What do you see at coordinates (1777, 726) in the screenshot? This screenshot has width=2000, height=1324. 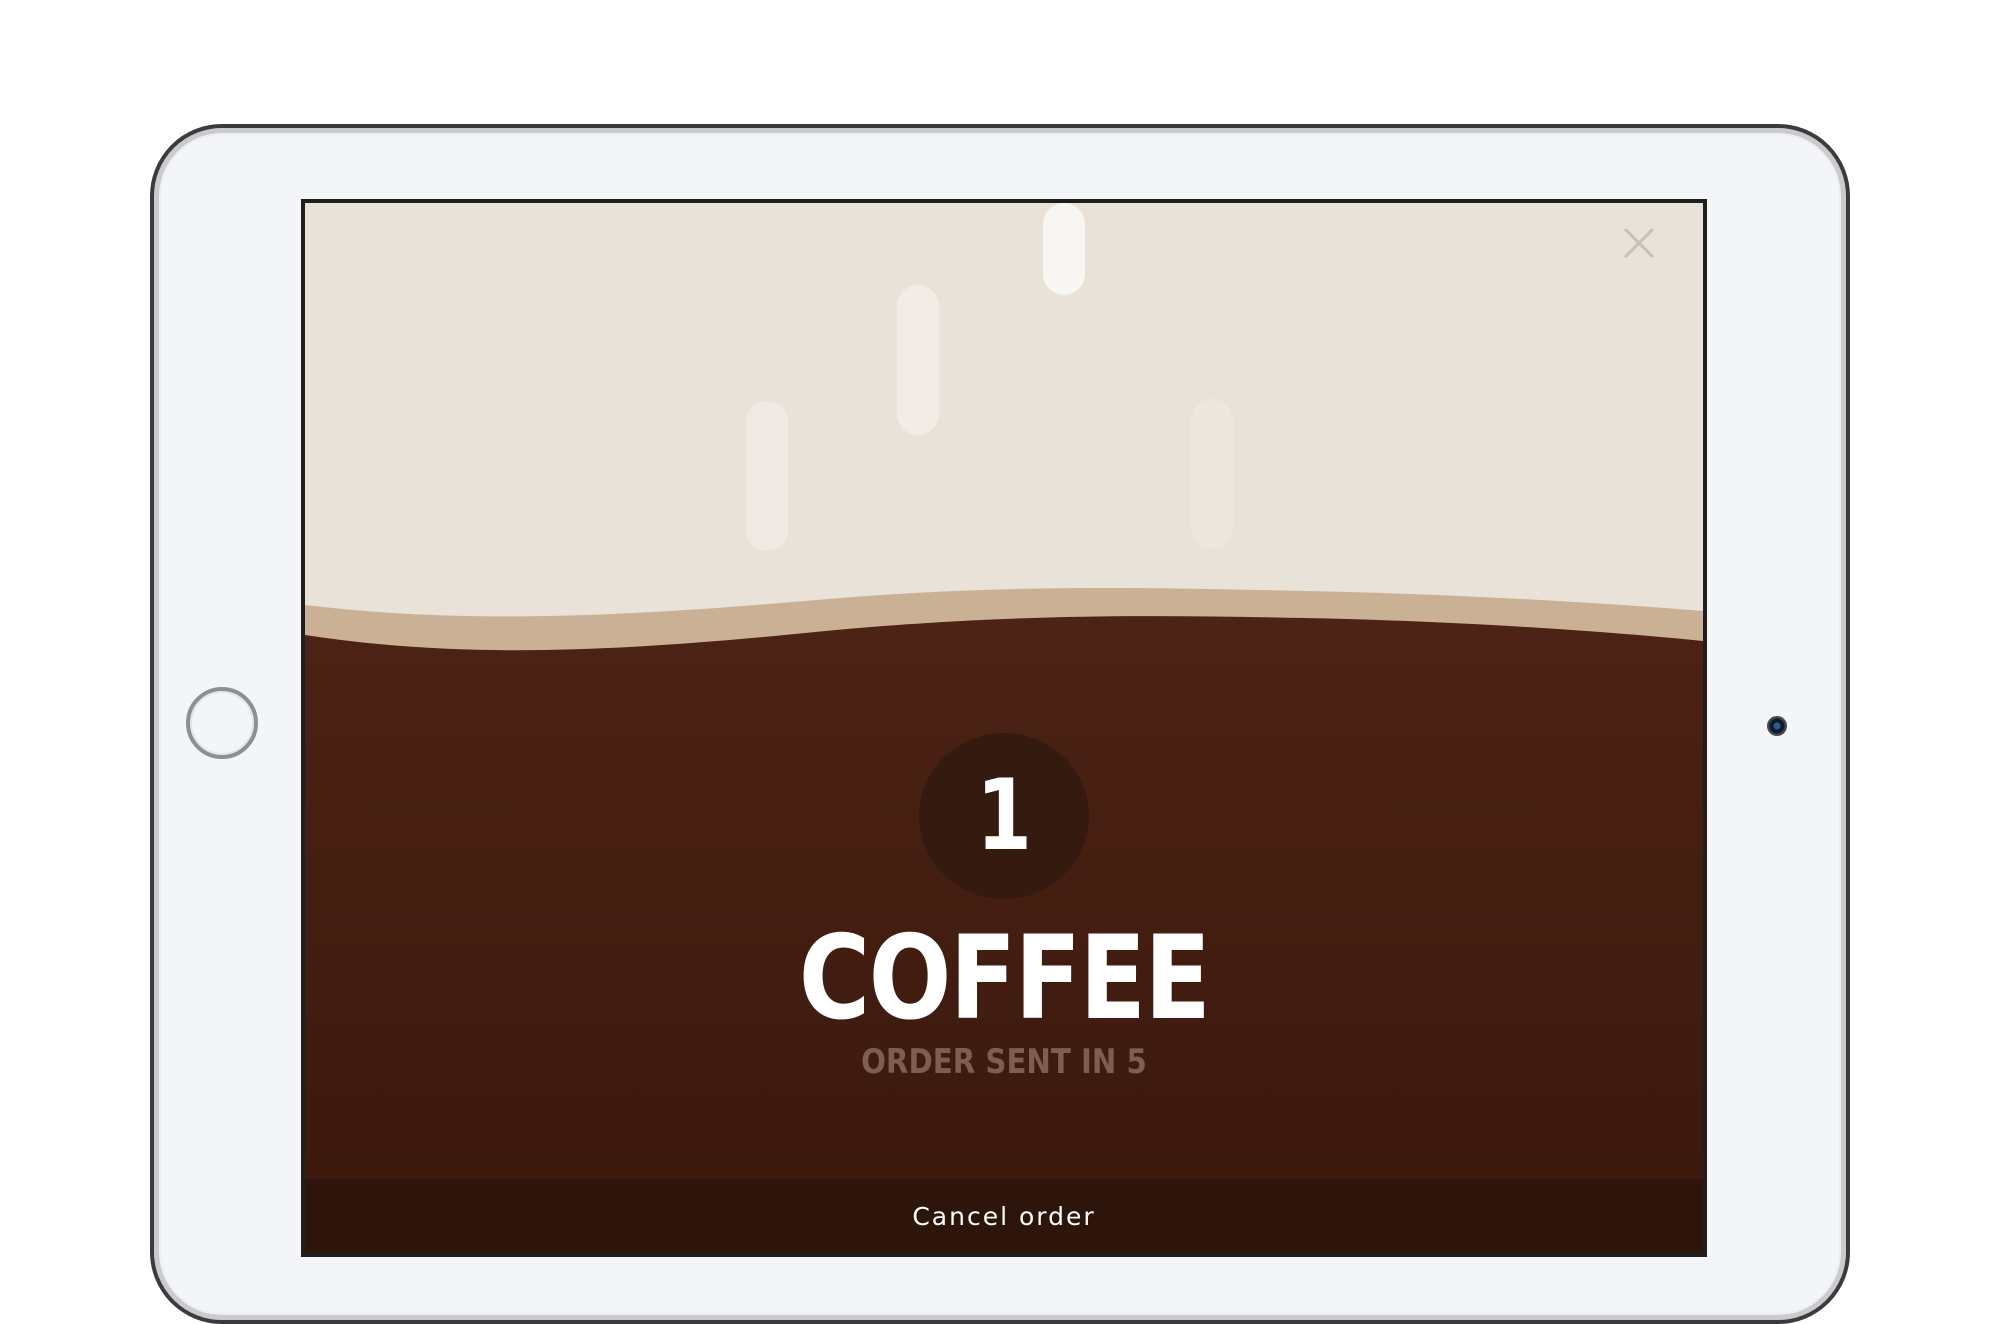 I see `camera-icon` at bounding box center [1777, 726].